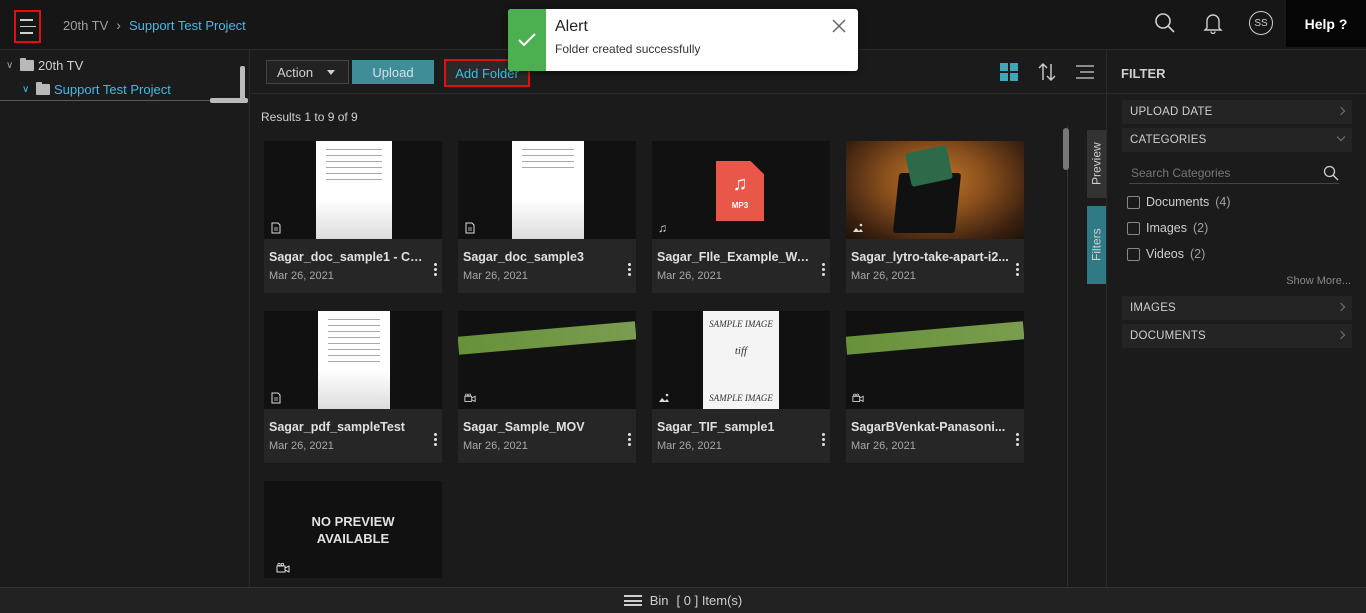  I want to click on section-label: UPLOAD DATE, so click(1171, 112).